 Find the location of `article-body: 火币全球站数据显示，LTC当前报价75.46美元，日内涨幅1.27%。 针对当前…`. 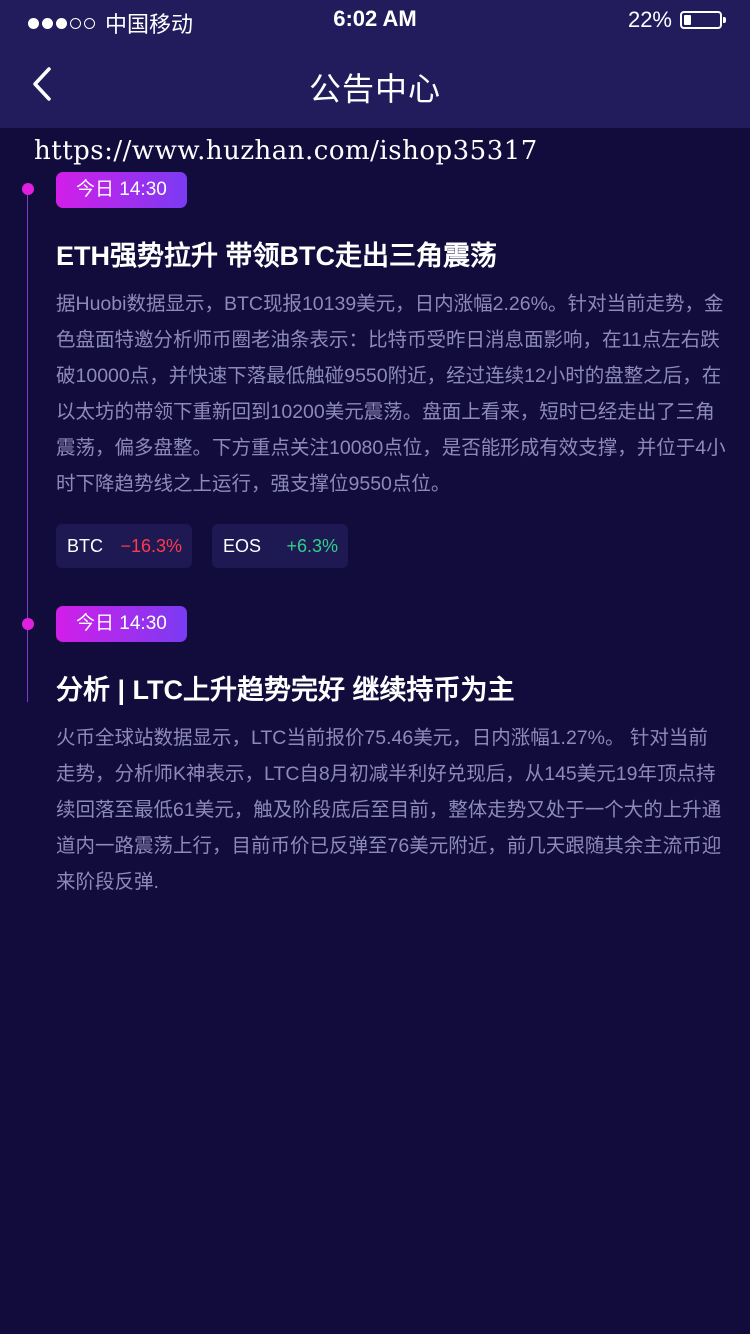

article-body: 火币全球站数据显示，LTC当前报价75.46美元，日内涨幅1.27%。 针对当前… is located at coordinates (389, 810).